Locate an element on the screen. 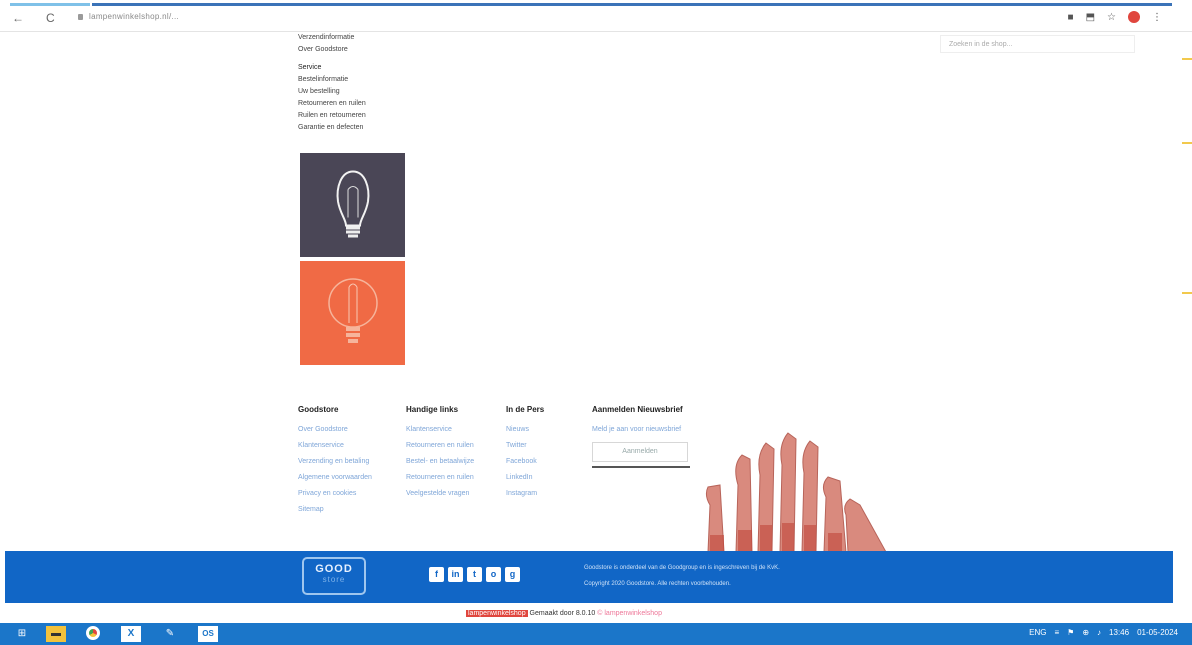 Image resolution: width=1192 pixels, height=645 pixels. status-ghost: © lampenwinkelshop is located at coordinates (629, 613).